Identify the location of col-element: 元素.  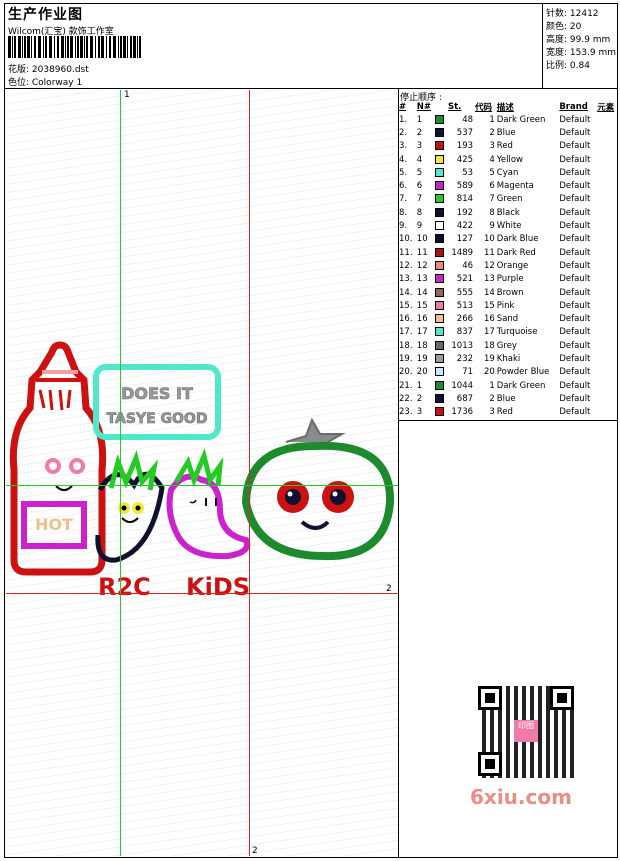
(606, 107).